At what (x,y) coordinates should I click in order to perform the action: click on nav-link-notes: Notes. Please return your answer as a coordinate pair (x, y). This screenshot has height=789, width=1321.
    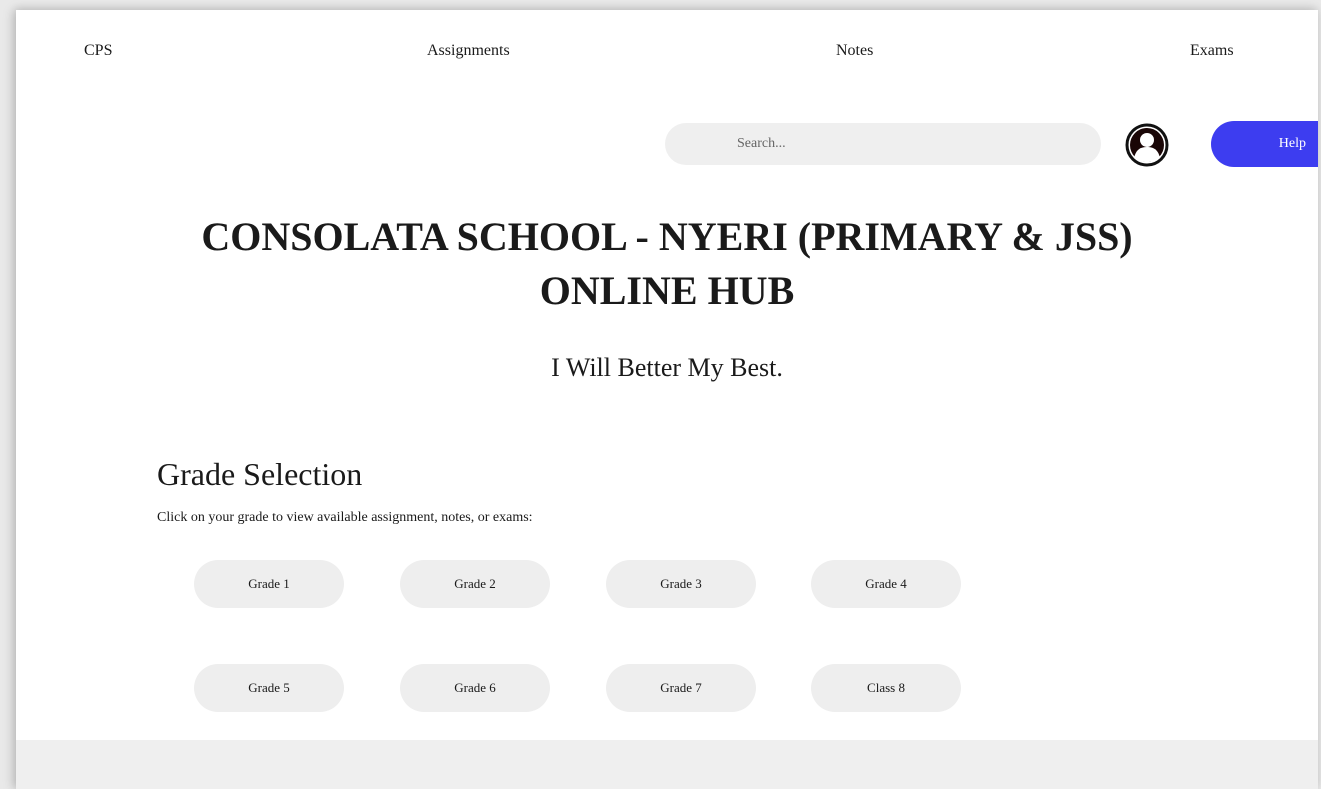
    Looking at the image, I should click on (854, 51).